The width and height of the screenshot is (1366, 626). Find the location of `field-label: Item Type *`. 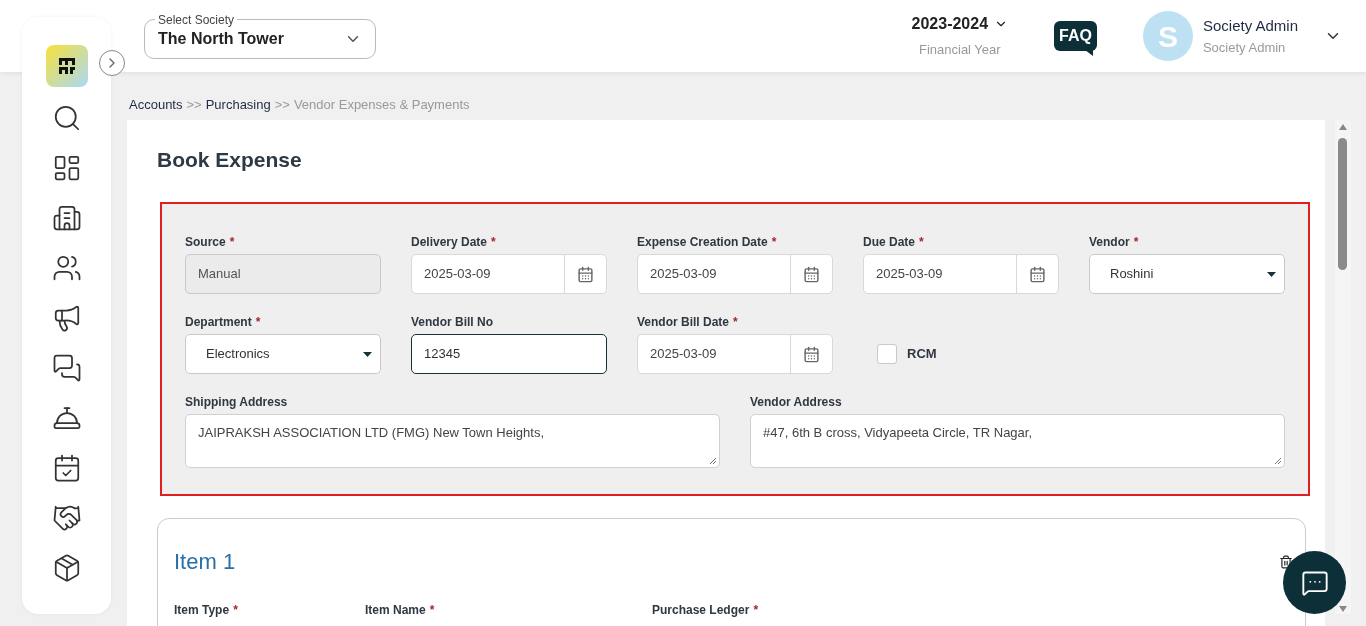

field-label: Item Type * is located at coordinates (206, 610).